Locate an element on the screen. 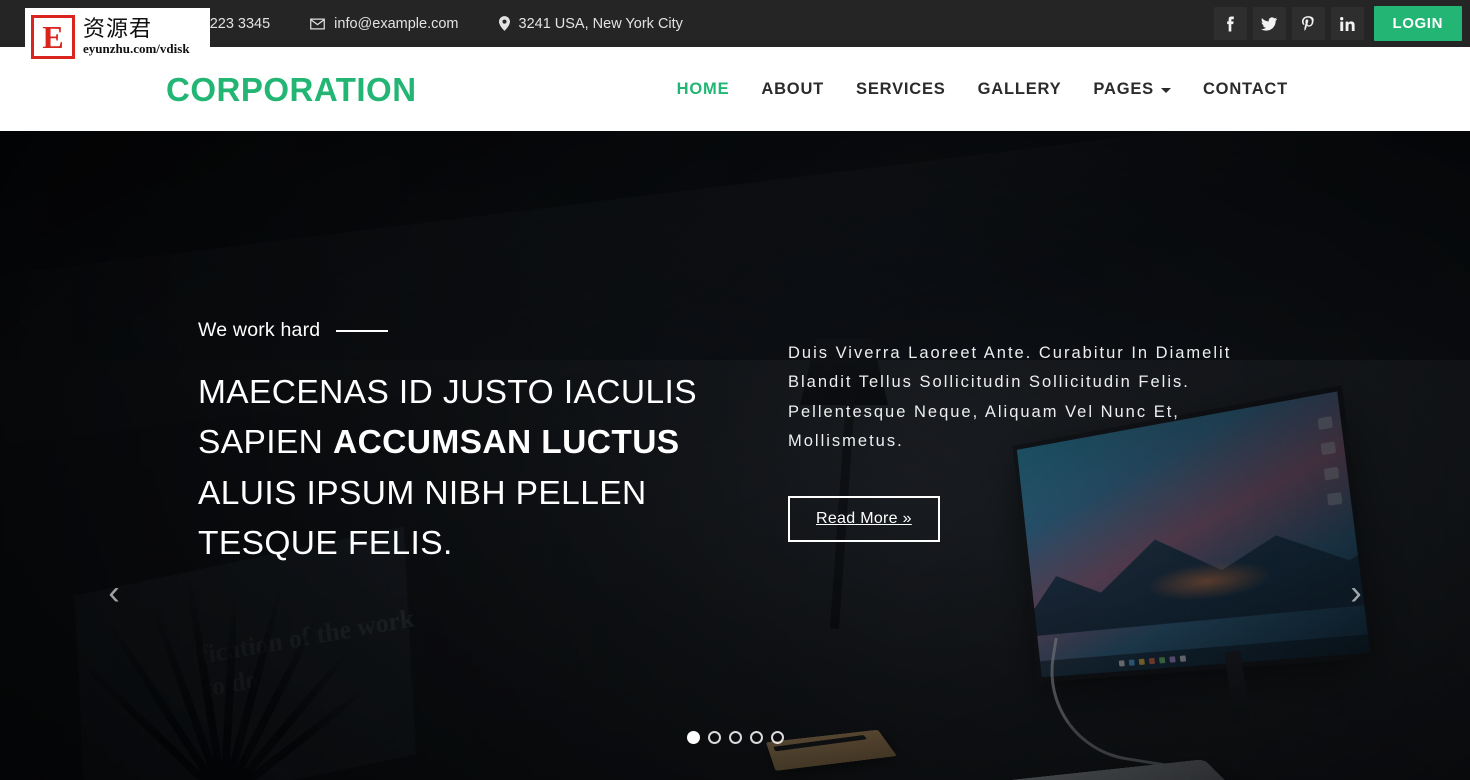 The height and width of the screenshot is (780, 1470). carousel-next-button: › is located at coordinates (1356, 593).